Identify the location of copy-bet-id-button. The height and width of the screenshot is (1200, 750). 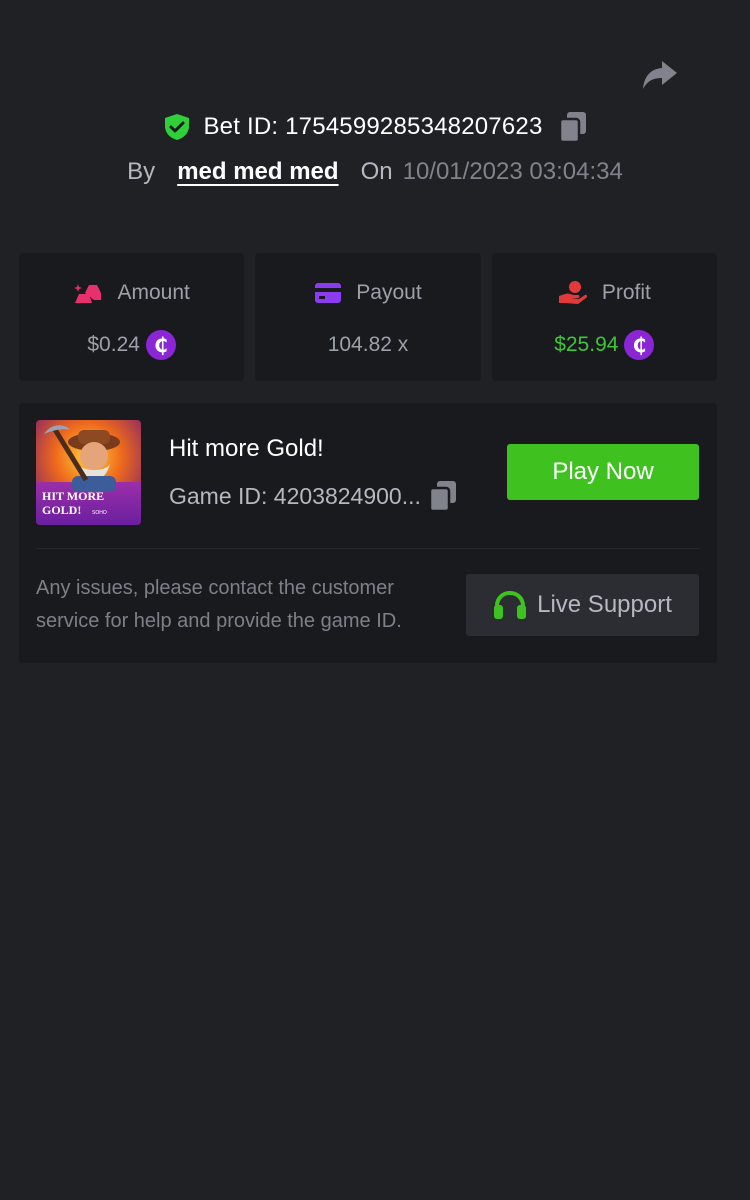
(572, 127).